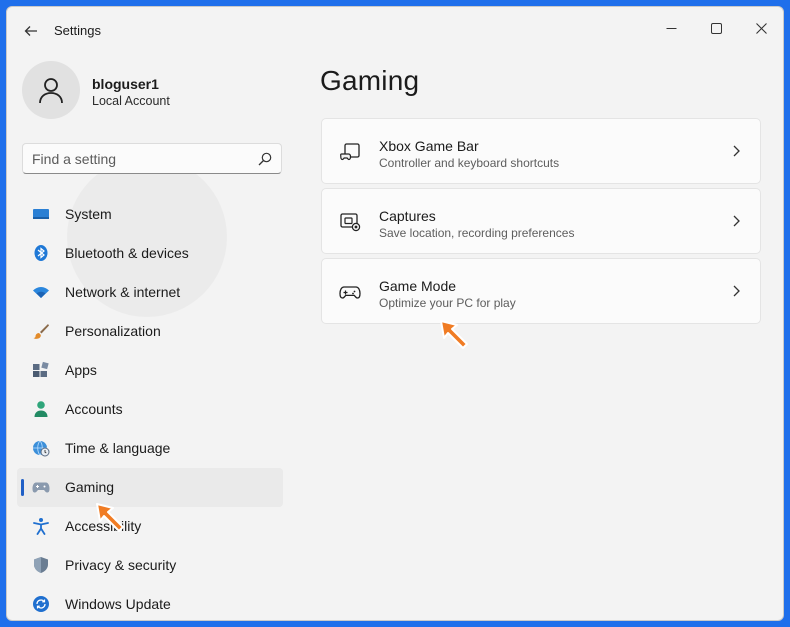 This screenshot has width=790, height=627. What do you see at coordinates (350, 222) in the screenshot?
I see `capture-icon` at bounding box center [350, 222].